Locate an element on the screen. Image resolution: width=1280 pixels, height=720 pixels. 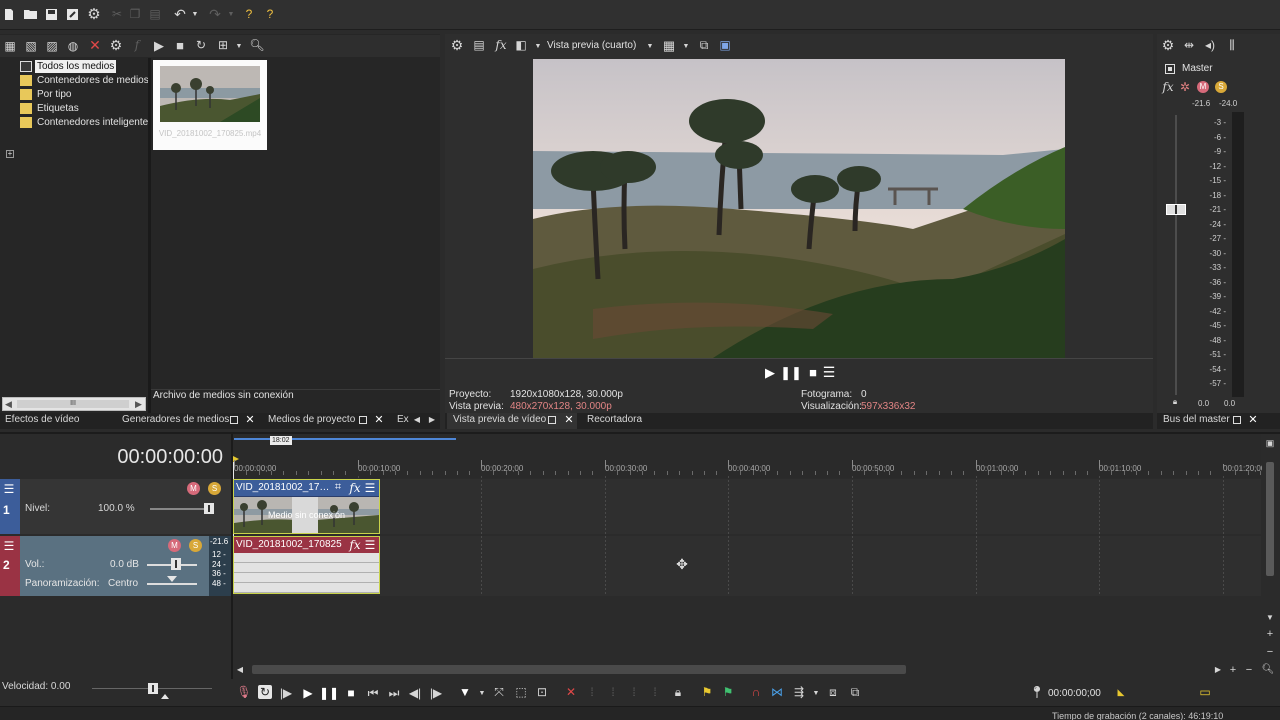
audio-event: VID_20181002_170825 fx ☰ is located at coordinates (306, 565).